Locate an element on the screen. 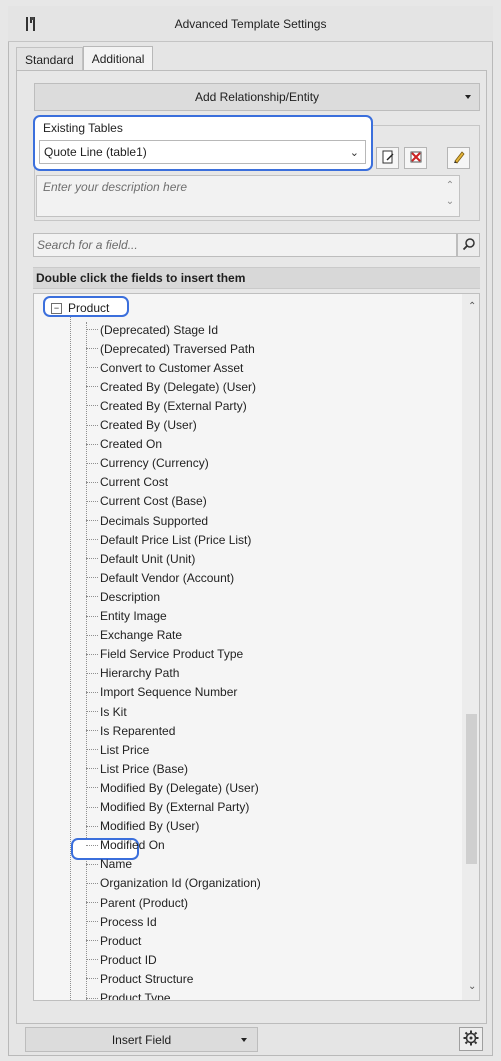 The height and width of the screenshot is (1061, 501). tree-field-item: Created On is located at coordinates (124, 444).